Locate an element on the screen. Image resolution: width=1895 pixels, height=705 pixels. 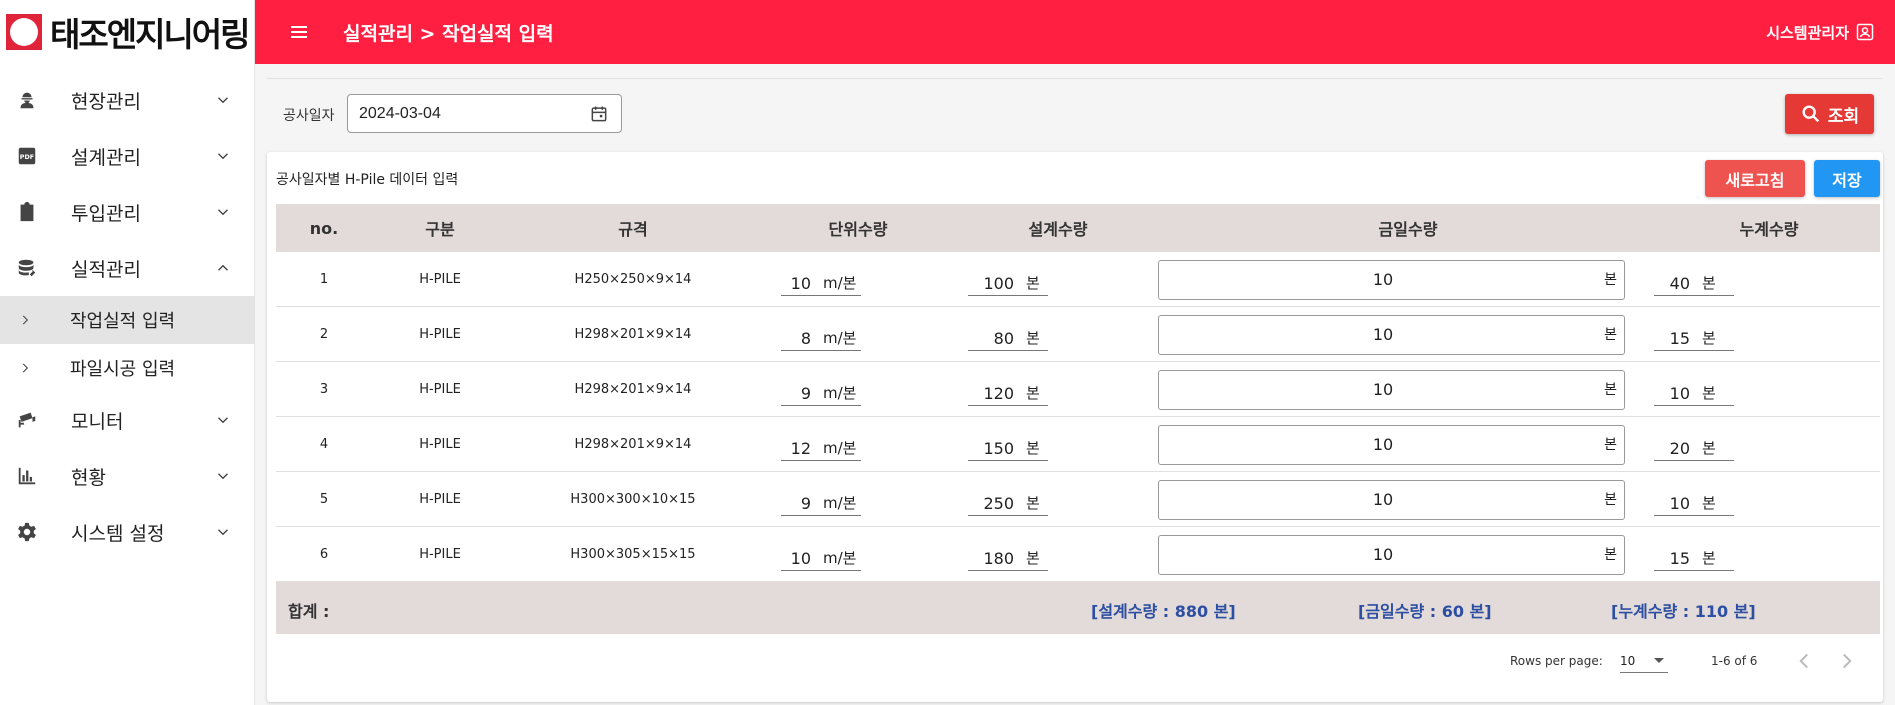
chevron-left-icon is located at coordinates (1803, 661).